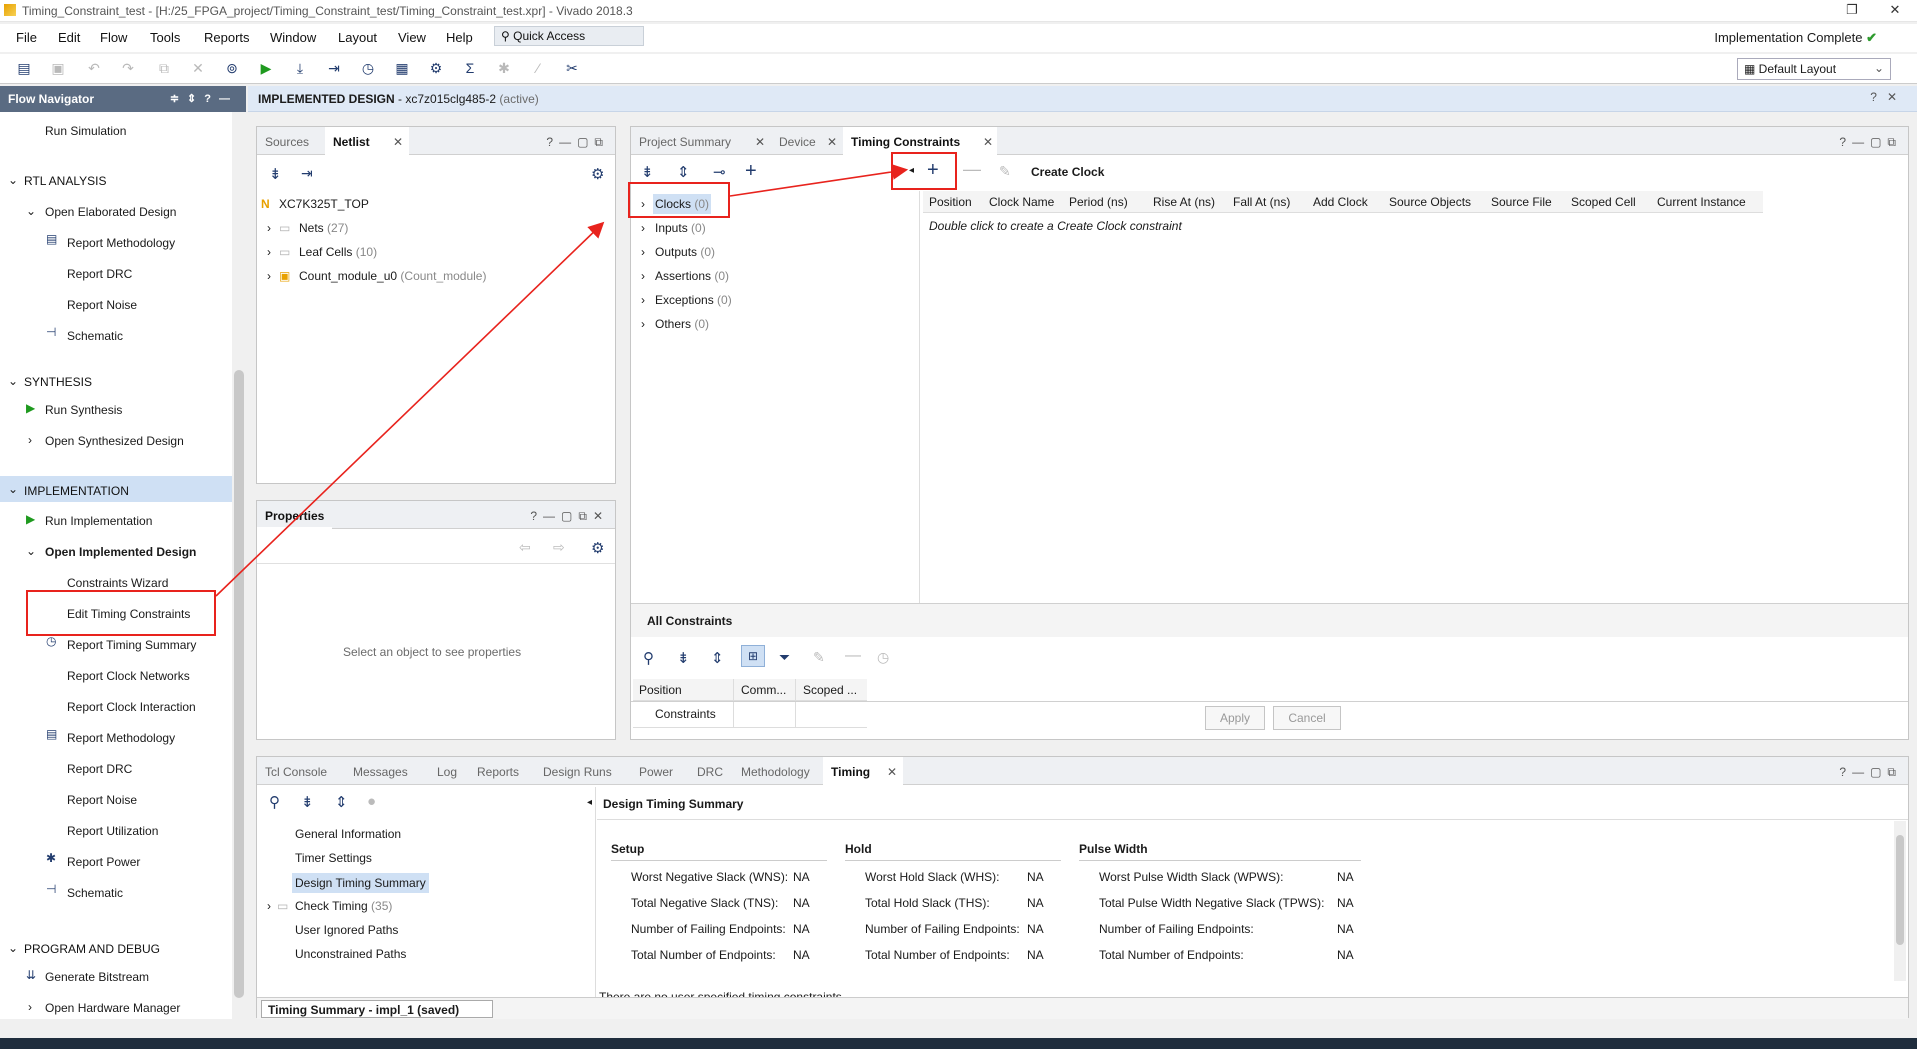 The width and height of the screenshot is (1917, 1049). I want to click on arrow-to-timing-panel, so click(410, 409).